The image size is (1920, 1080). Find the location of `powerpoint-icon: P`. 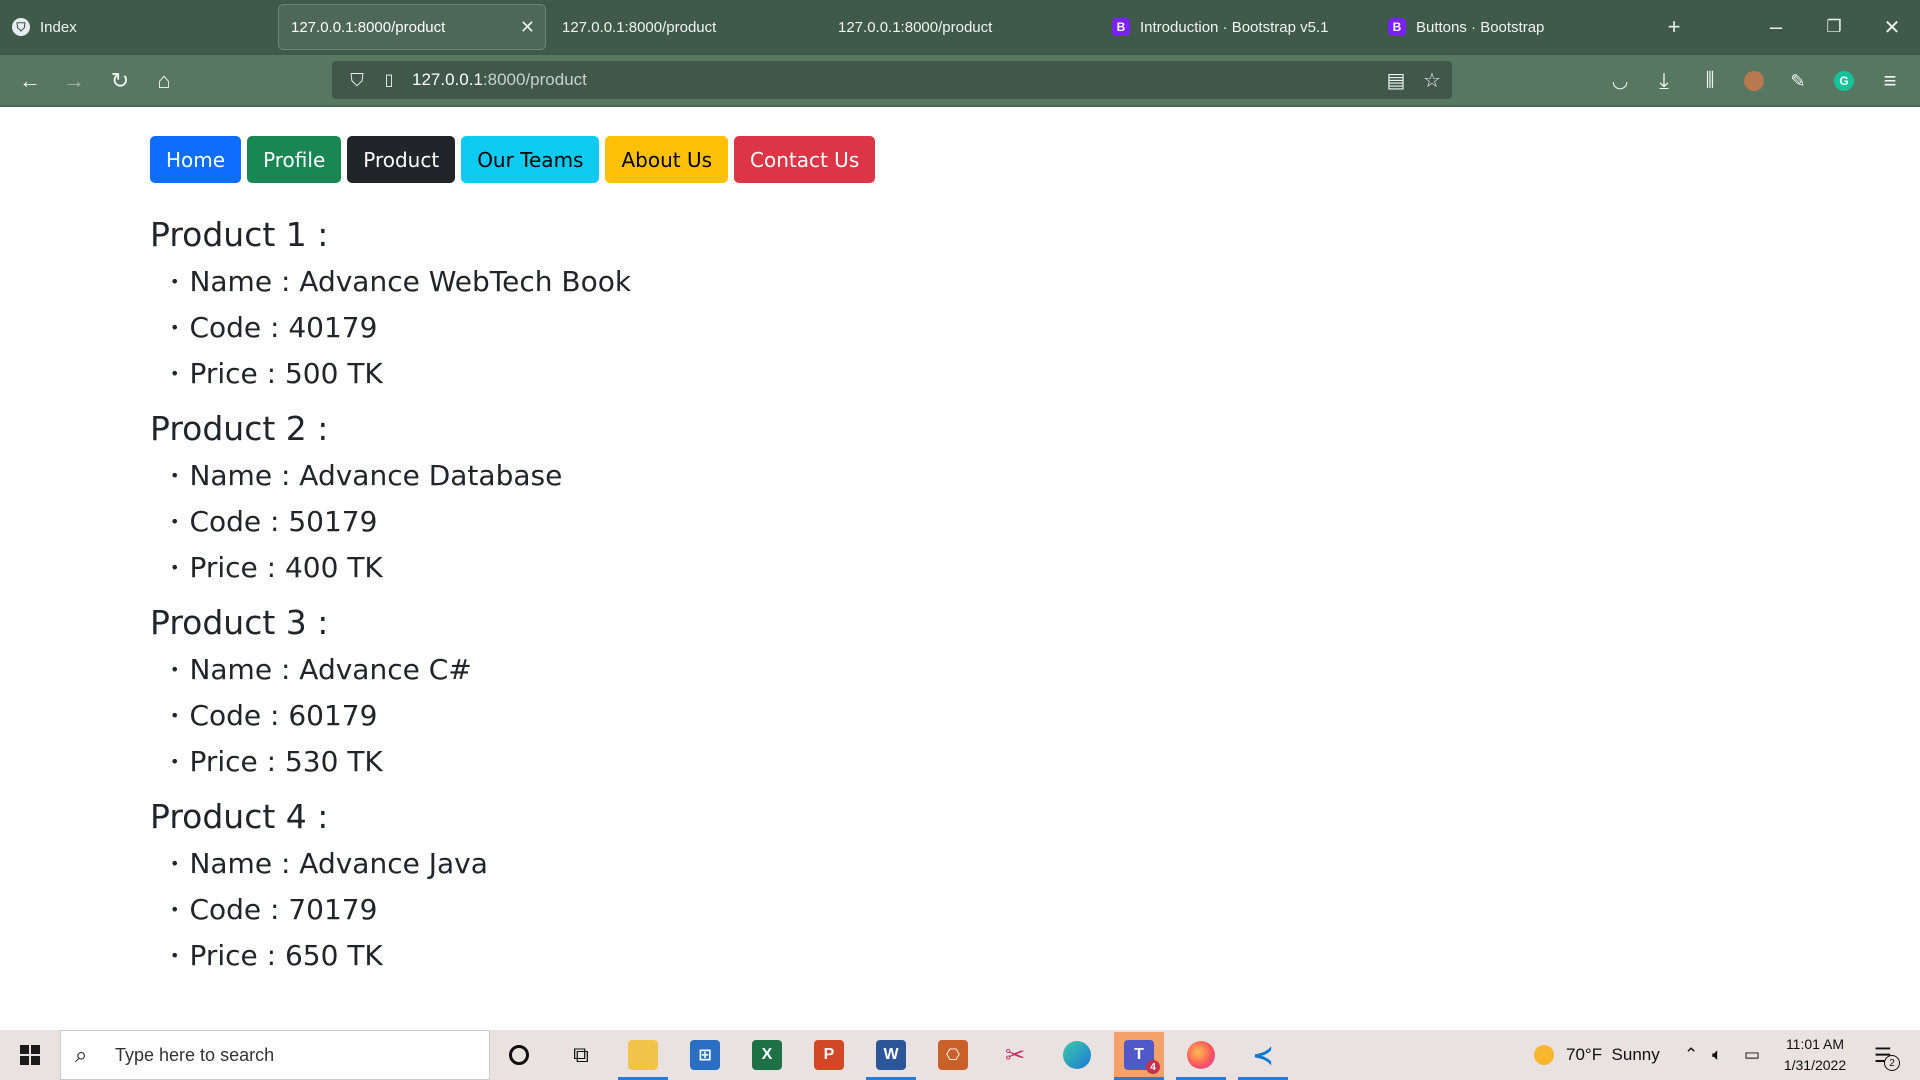

powerpoint-icon: P is located at coordinates (829, 1055).